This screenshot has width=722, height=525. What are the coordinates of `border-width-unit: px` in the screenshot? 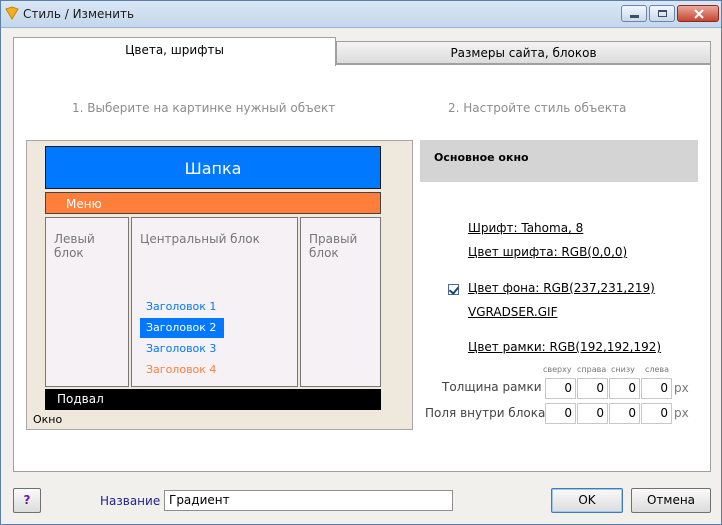 It's located at (681, 388).